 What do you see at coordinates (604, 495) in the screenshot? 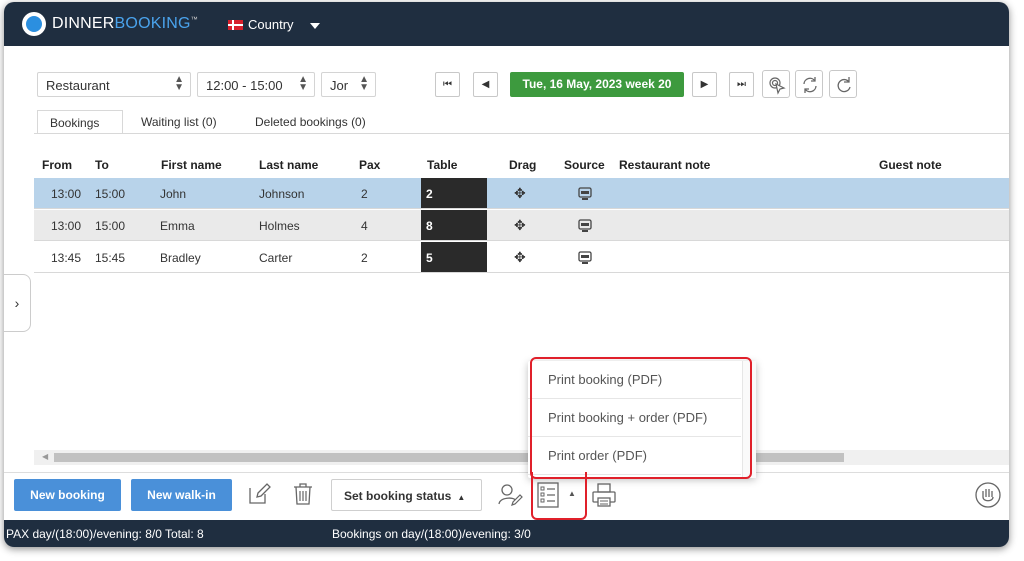
I see `printer-icon` at bounding box center [604, 495].